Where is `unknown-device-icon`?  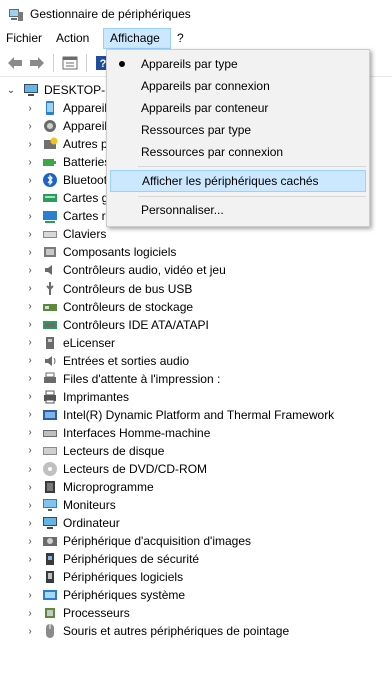
unknown-device-icon is located at coordinates (51, 143).